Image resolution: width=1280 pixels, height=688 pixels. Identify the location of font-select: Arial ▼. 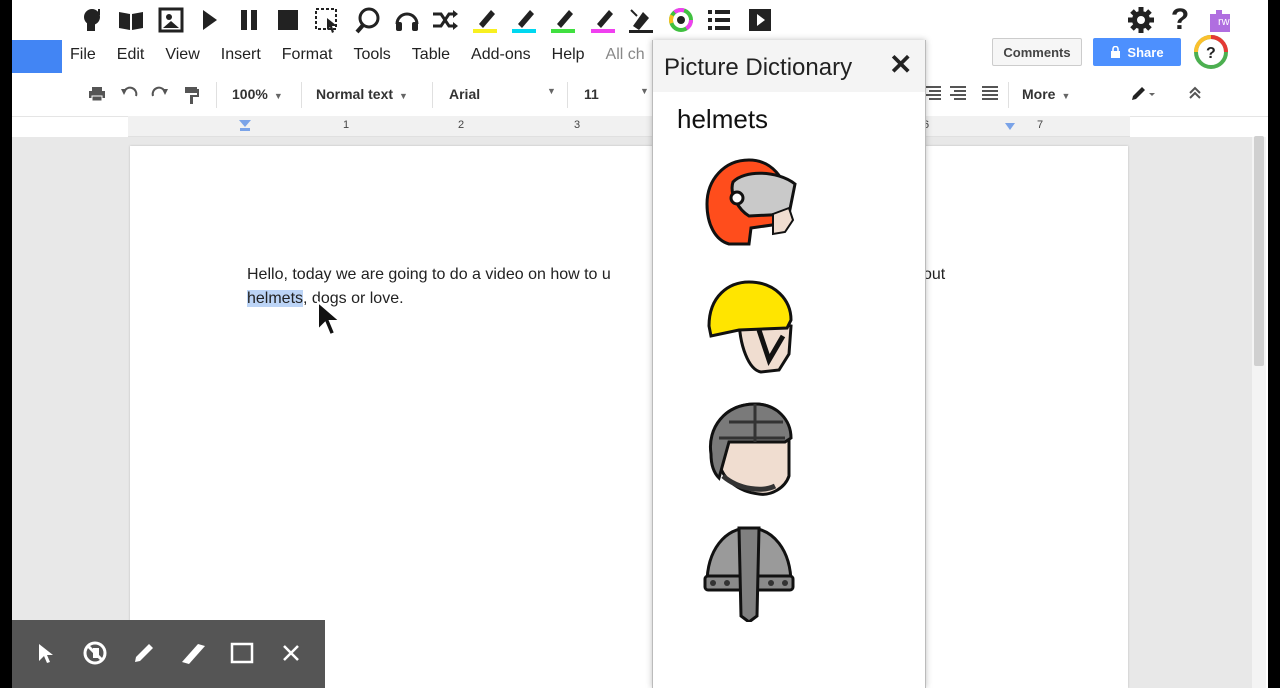
(502, 94).